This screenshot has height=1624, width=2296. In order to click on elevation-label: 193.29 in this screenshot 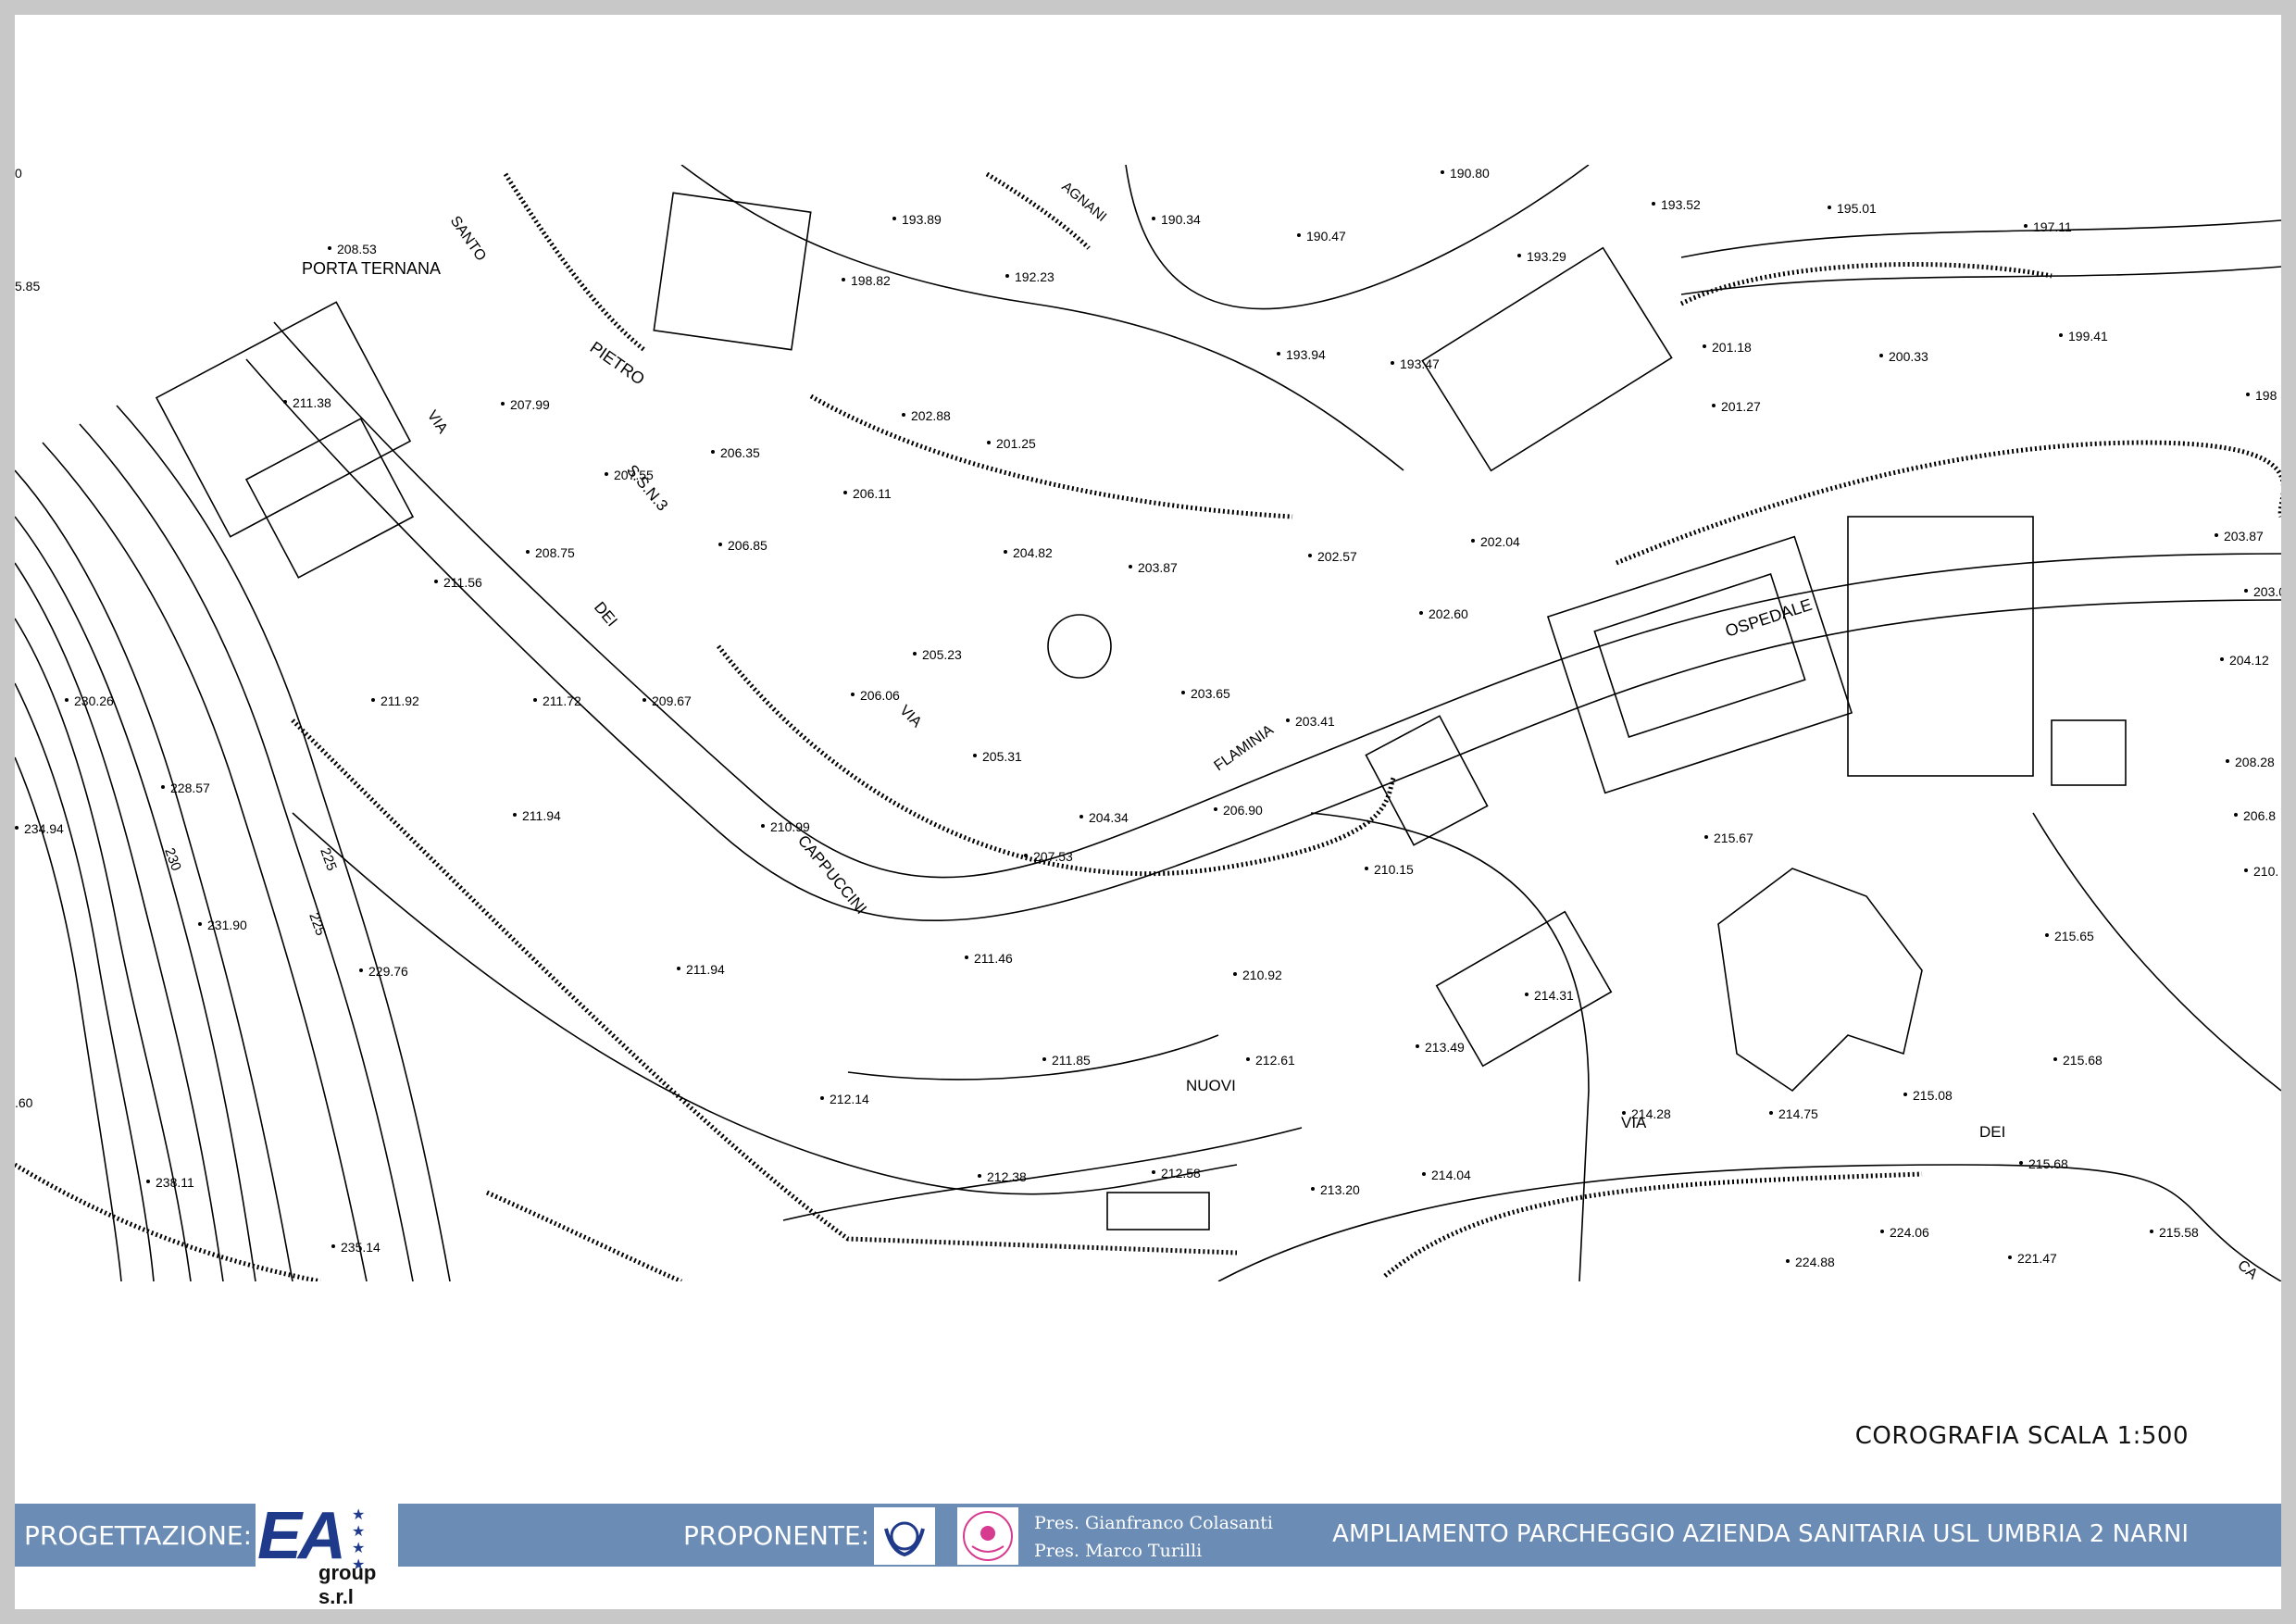, I will do `click(1546, 256)`.